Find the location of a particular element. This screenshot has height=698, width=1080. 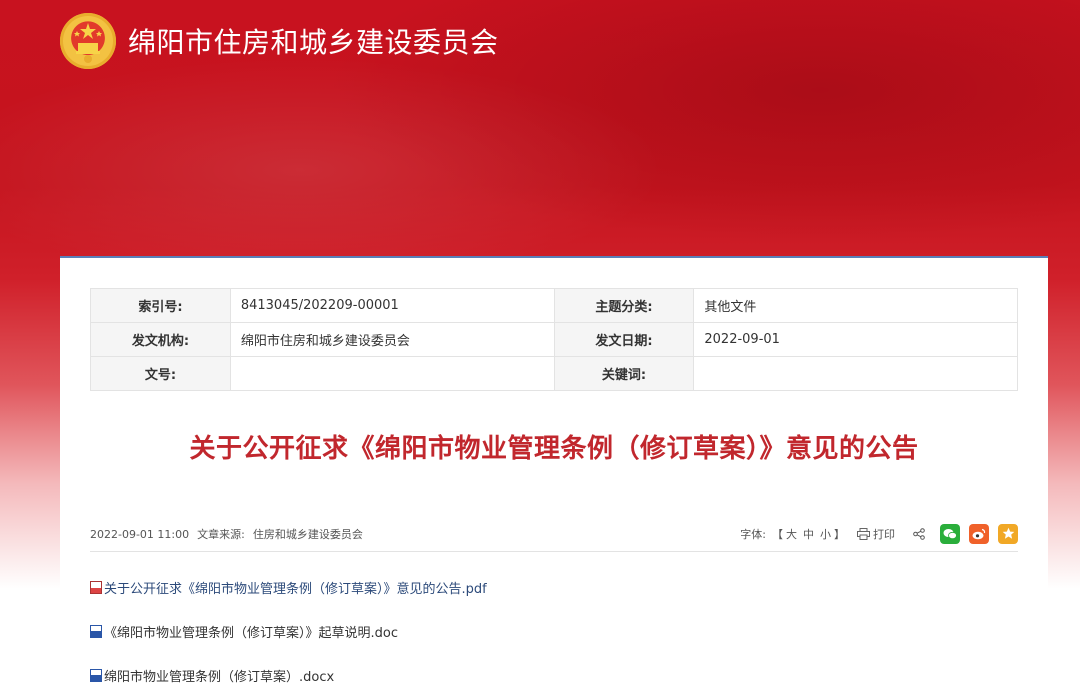

meta-key: 关键词: is located at coordinates (624, 373).